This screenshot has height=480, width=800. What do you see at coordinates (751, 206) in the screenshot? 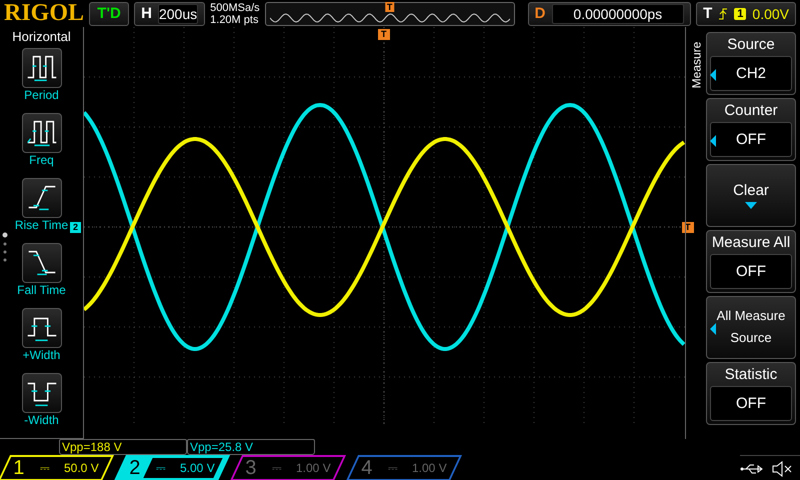
I see `down-arrow-icon` at bounding box center [751, 206].